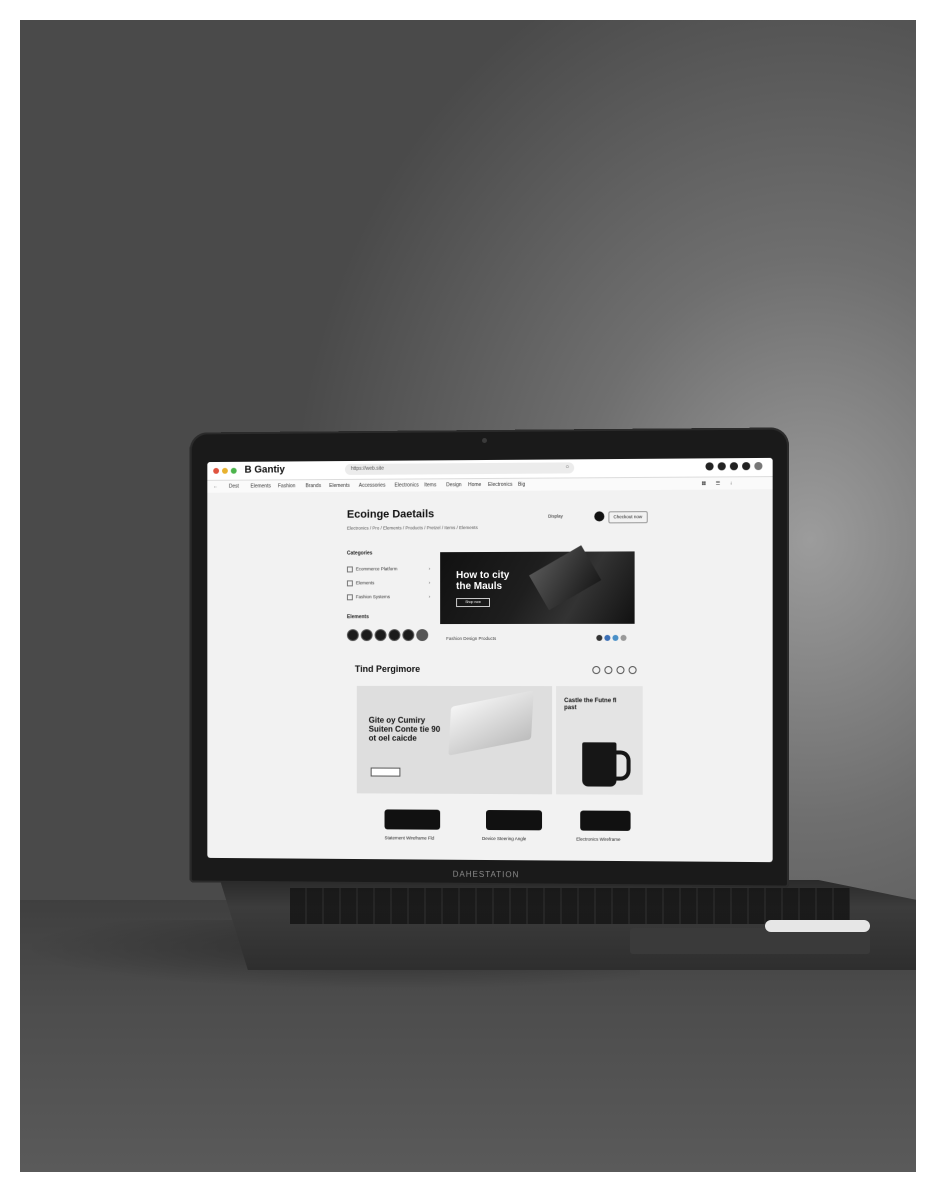  I want to click on close-dot-icon, so click(216, 470).